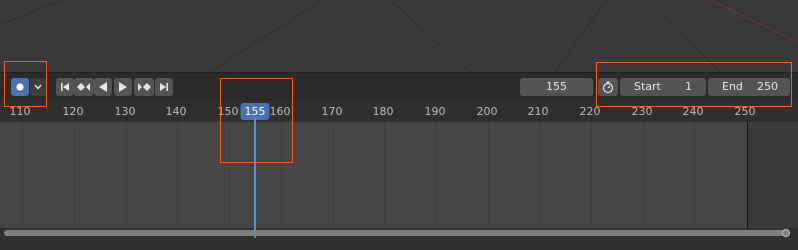 This screenshot has height=250, width=798. What do you see at coordinates (25, 84) in the screenshot?
I see `highlight-box-keying` at bounding box center [25, 84].